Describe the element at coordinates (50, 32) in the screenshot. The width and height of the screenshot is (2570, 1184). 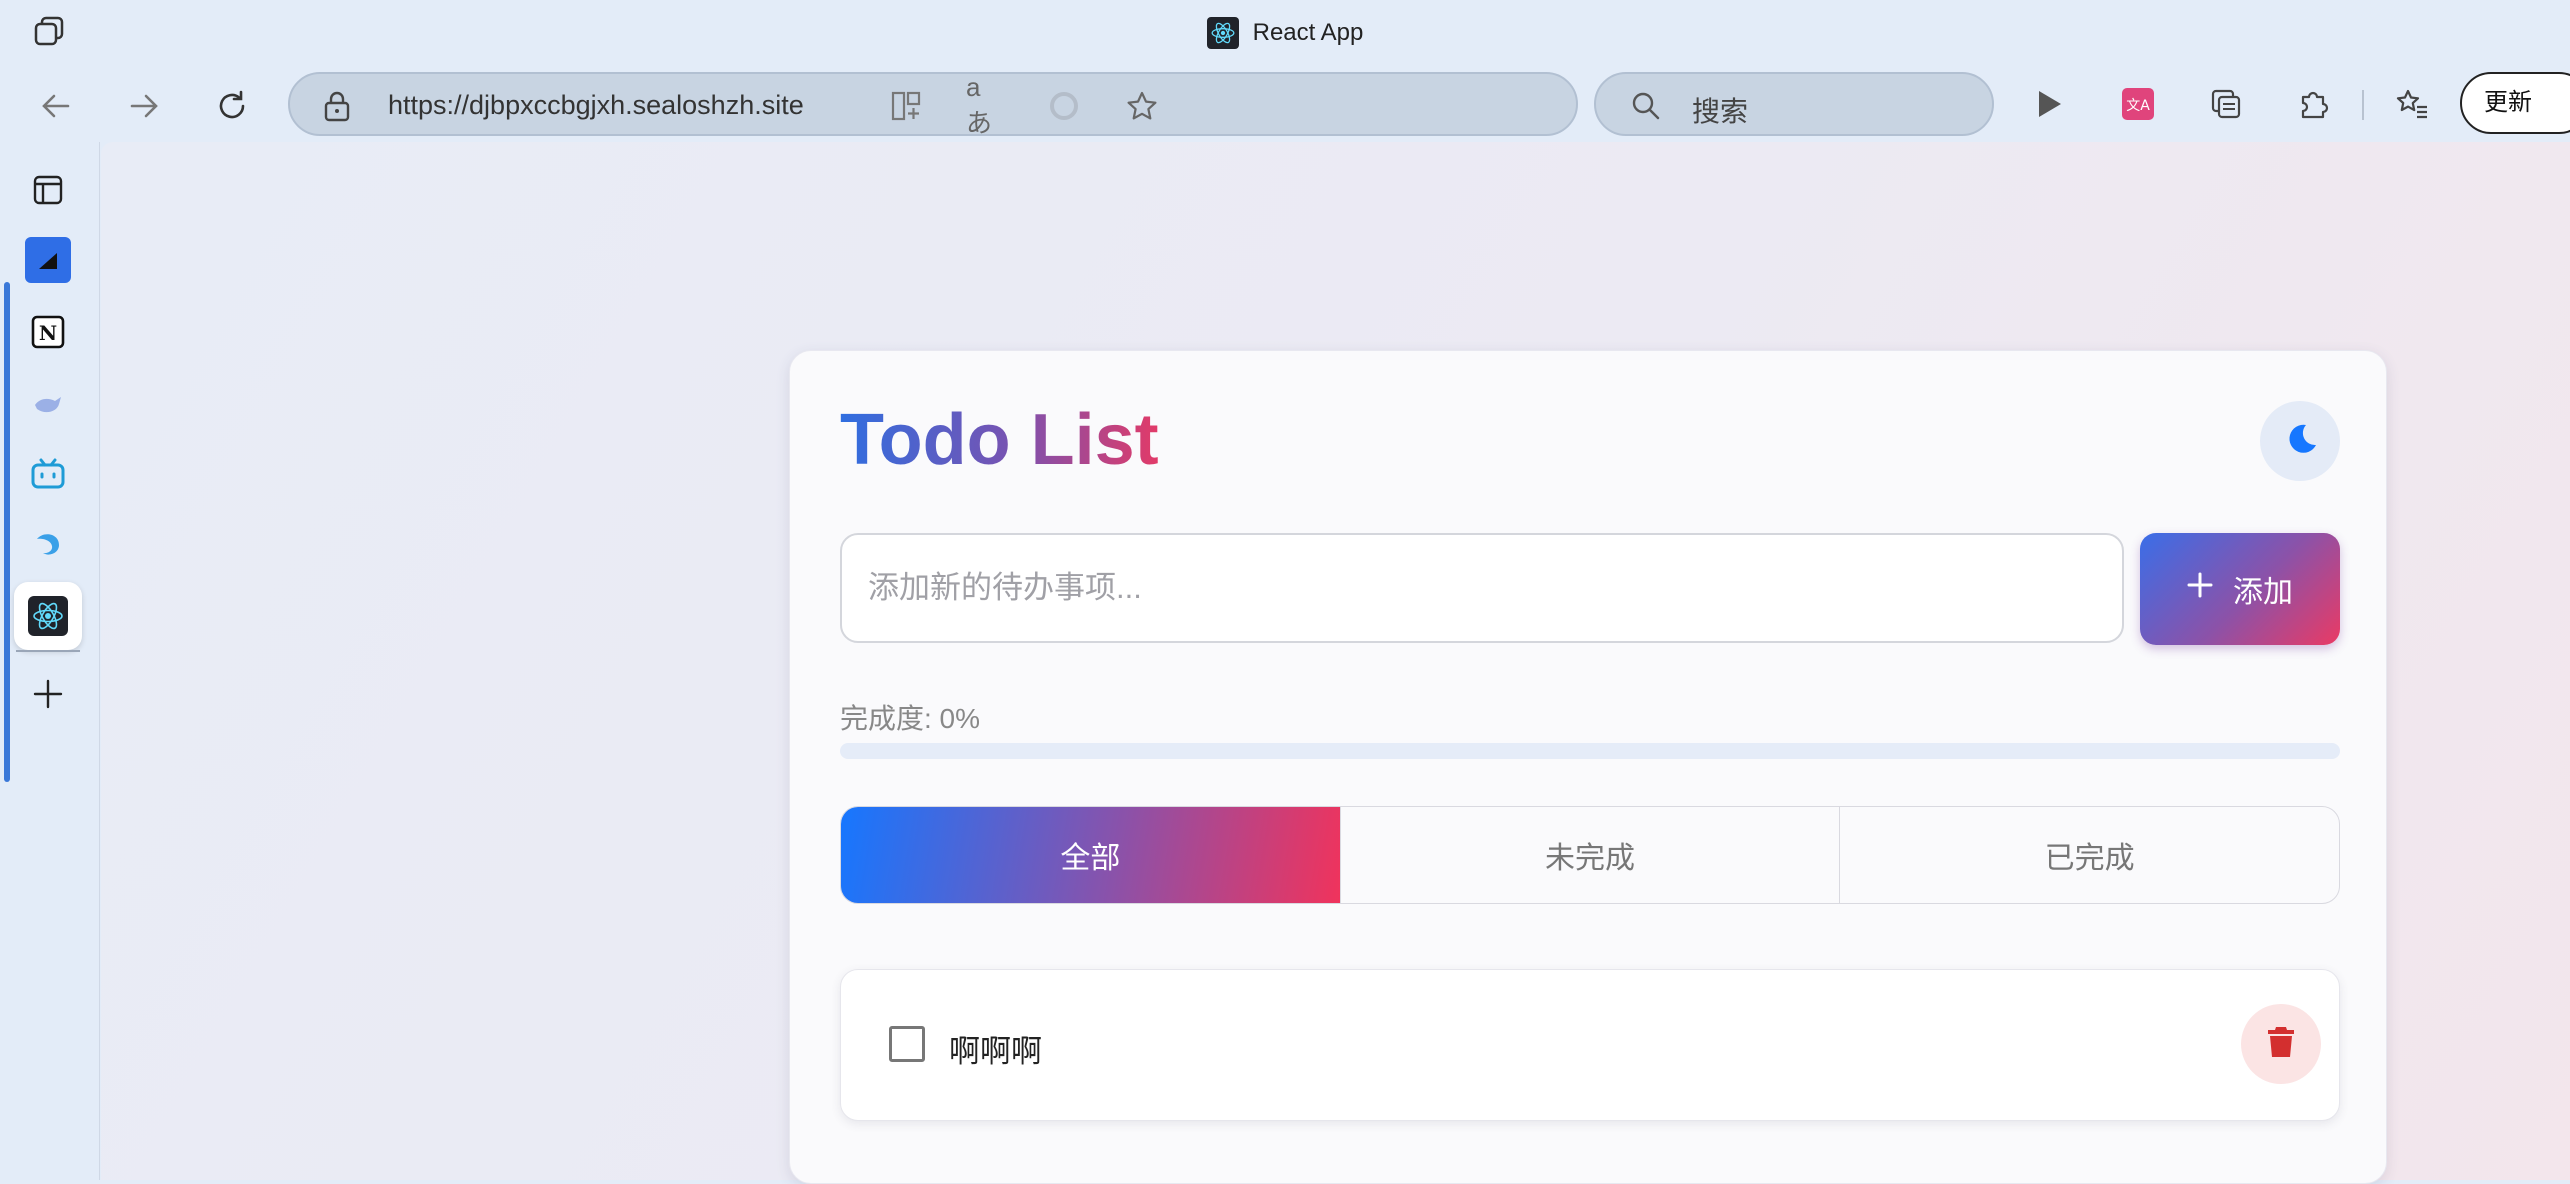
I see `tab-actions-icon` at that location.